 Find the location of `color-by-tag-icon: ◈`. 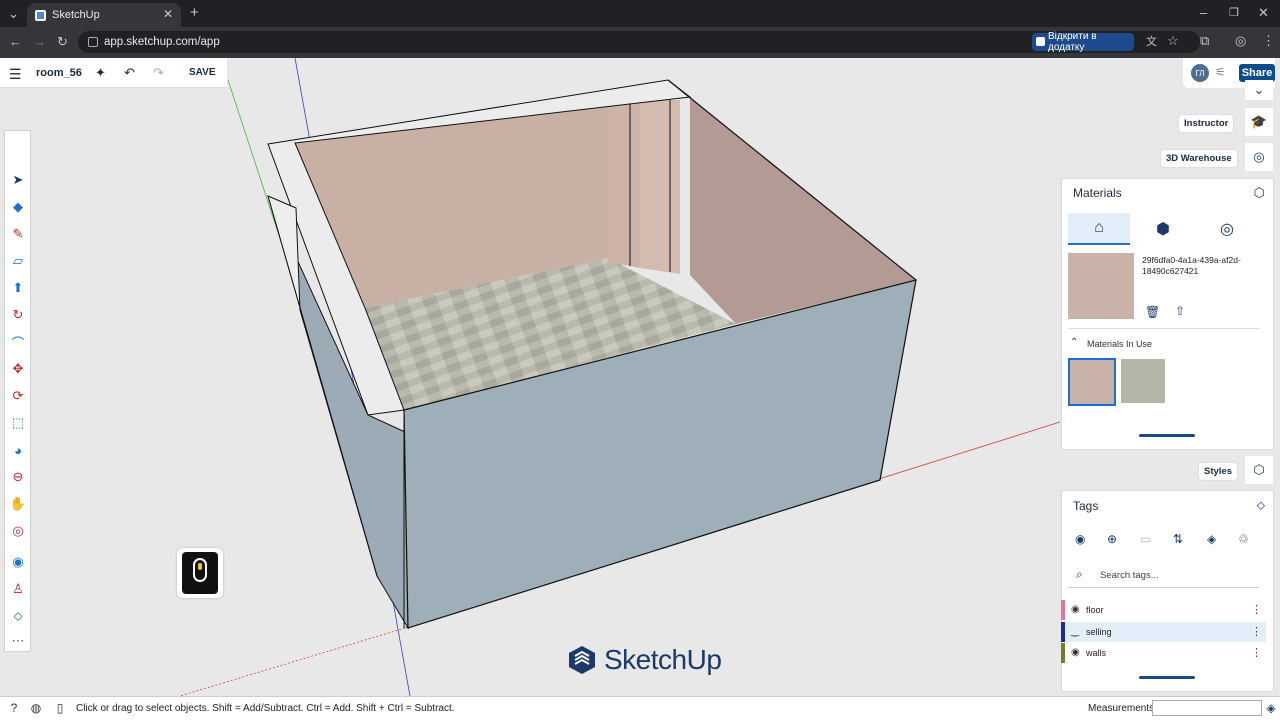

color-by-tag-icon: ◈ is located at coordinates (1211, 539).